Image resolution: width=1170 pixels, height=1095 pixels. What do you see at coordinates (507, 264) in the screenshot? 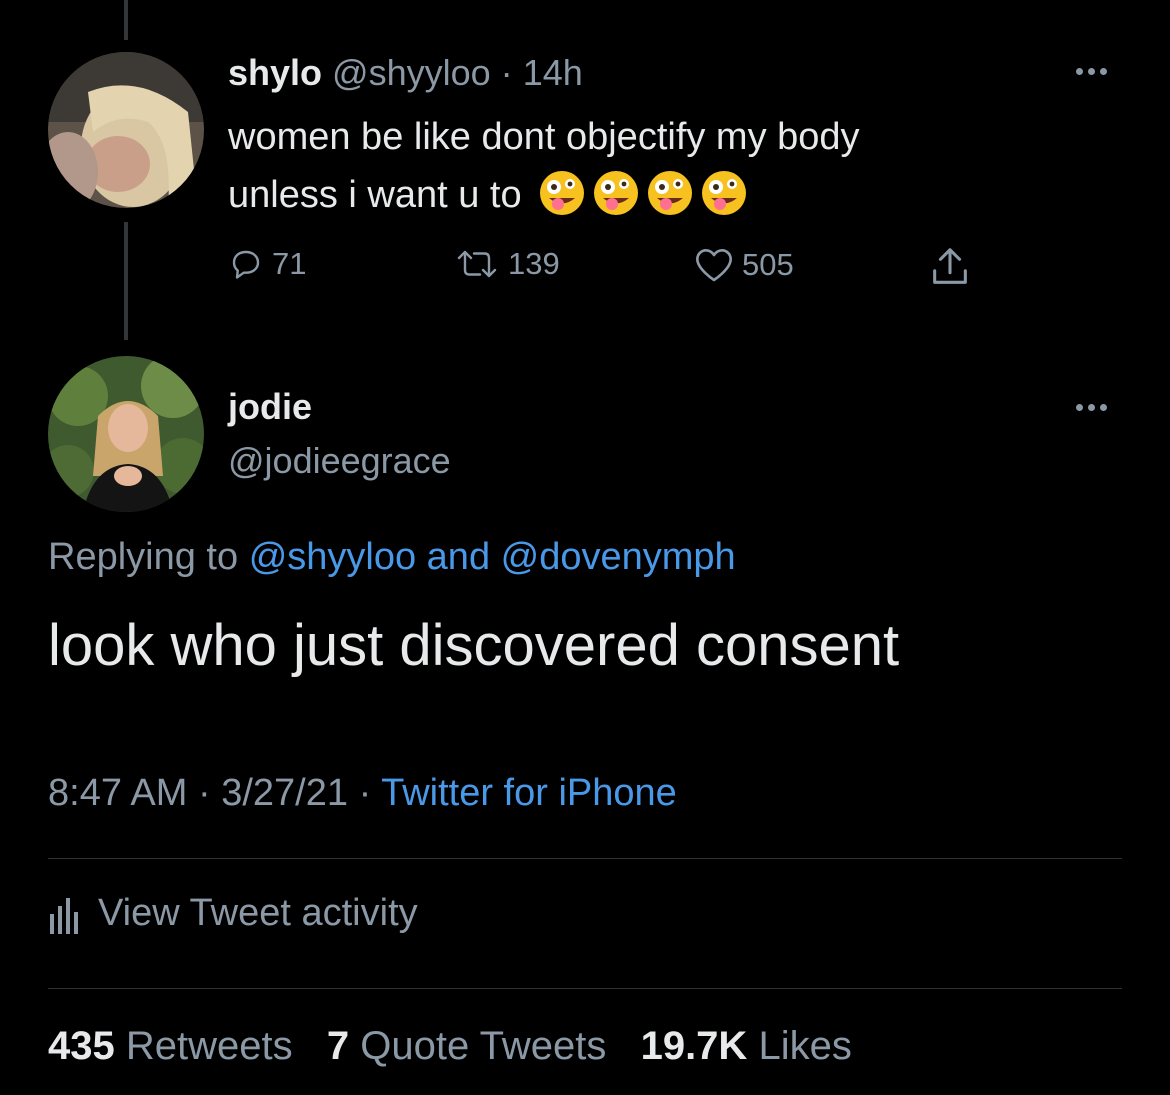
I see `retweet-button: 139` at bounding box center [507, 264].